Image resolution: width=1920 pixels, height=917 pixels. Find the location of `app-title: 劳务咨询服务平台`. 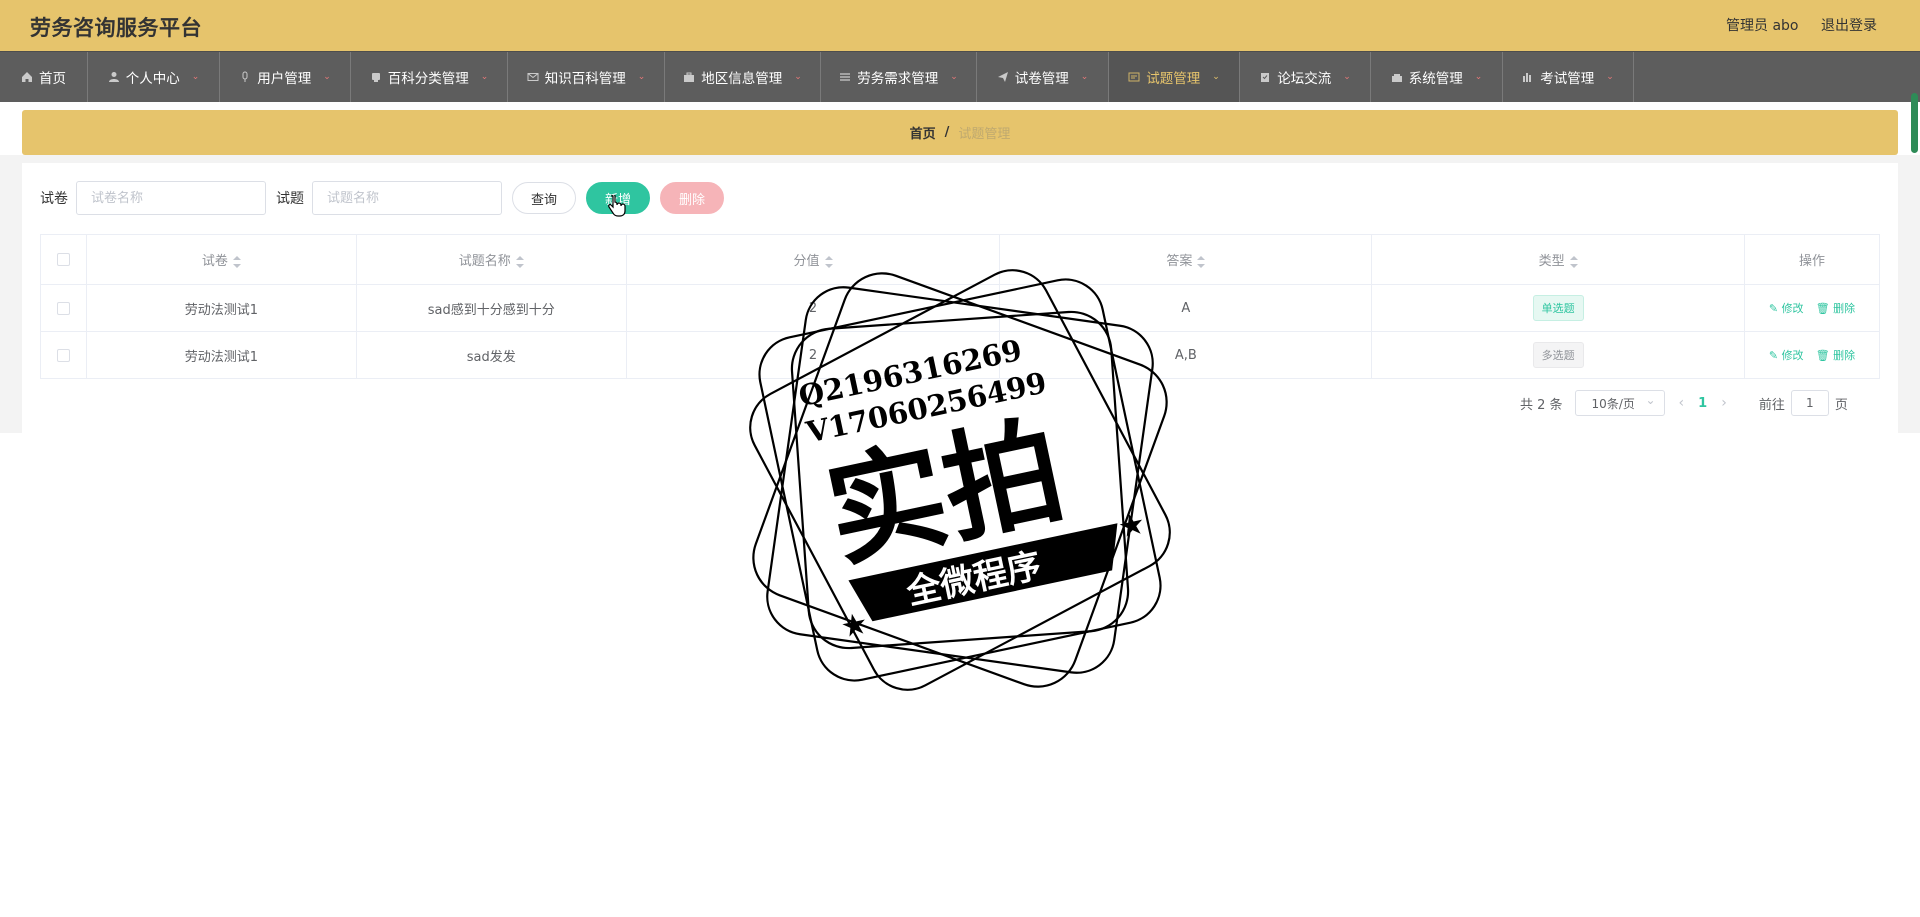

app-title: 劳务咨询服务平台 is located at coordinates (116, 28).